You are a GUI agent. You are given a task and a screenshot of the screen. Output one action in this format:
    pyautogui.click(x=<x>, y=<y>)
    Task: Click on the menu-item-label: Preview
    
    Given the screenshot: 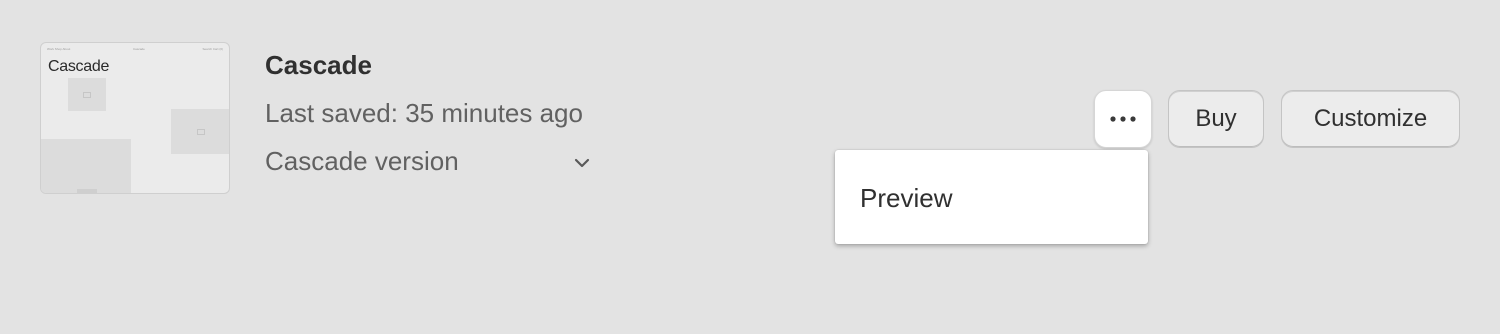 What is the action you would take?
    pyautogui.click(x=906, y=198)
    